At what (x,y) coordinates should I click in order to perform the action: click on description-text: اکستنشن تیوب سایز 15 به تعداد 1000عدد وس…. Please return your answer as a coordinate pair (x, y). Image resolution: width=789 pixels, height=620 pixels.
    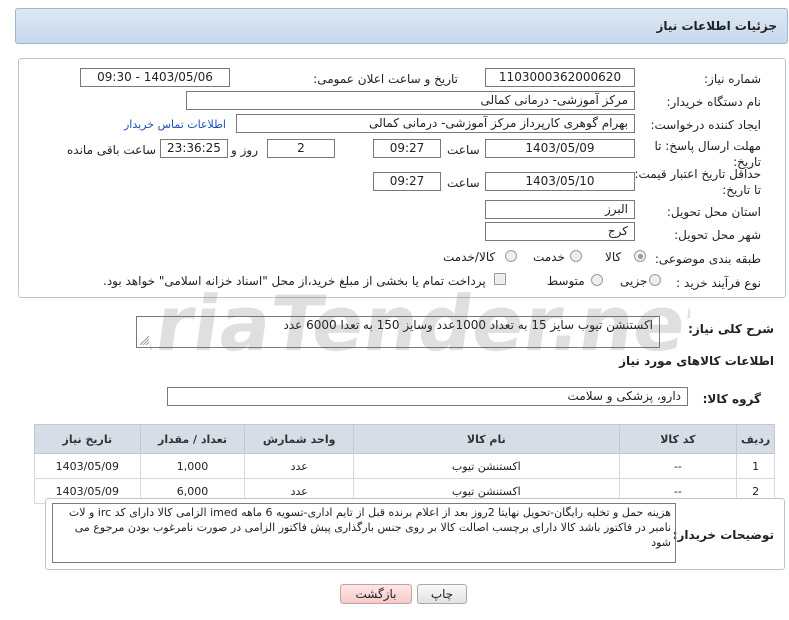
    Looking at the image, I should click on (468, 325).